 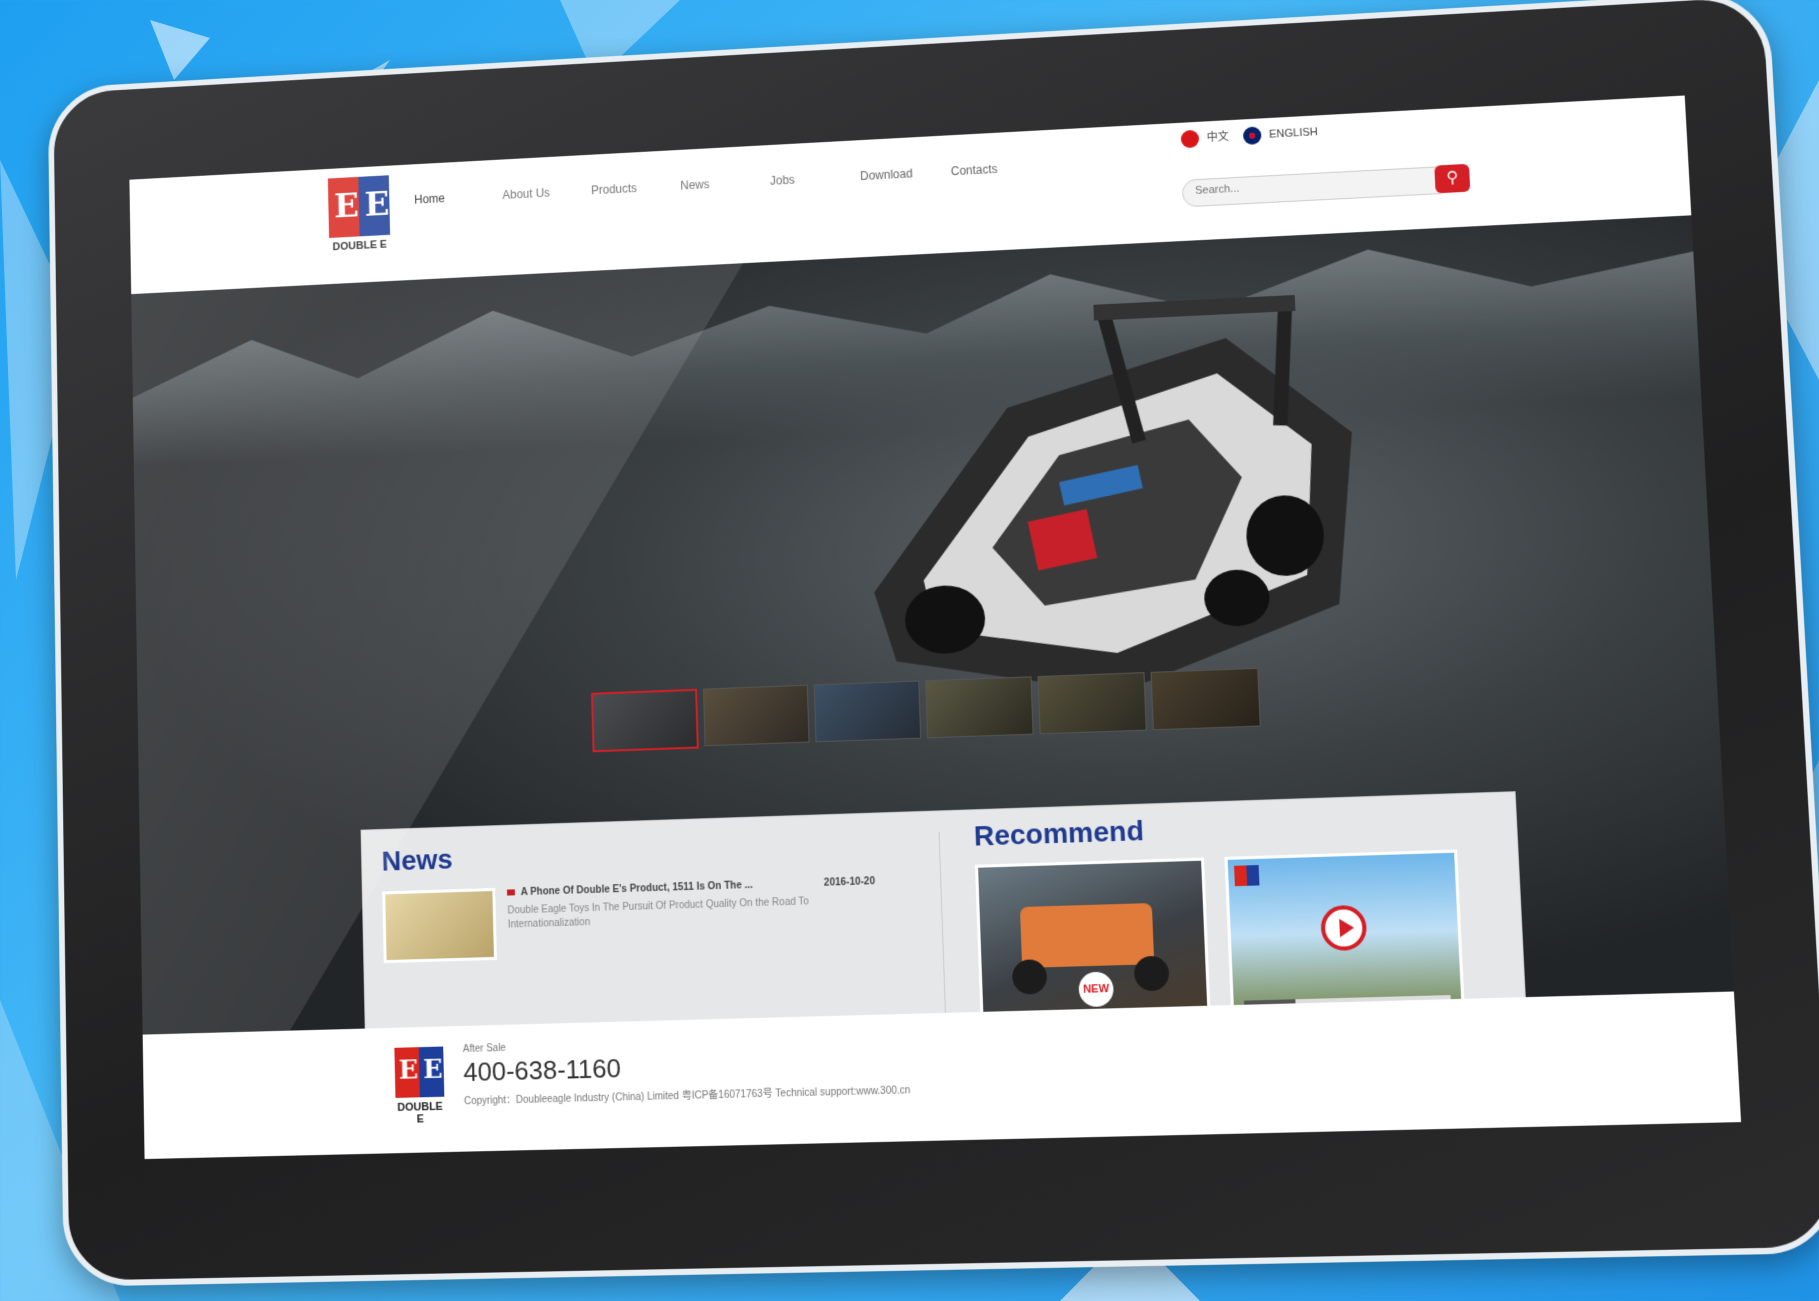 I want to click on language-switcher: 中文 ENGLISH, so click(x=1249, y=136).